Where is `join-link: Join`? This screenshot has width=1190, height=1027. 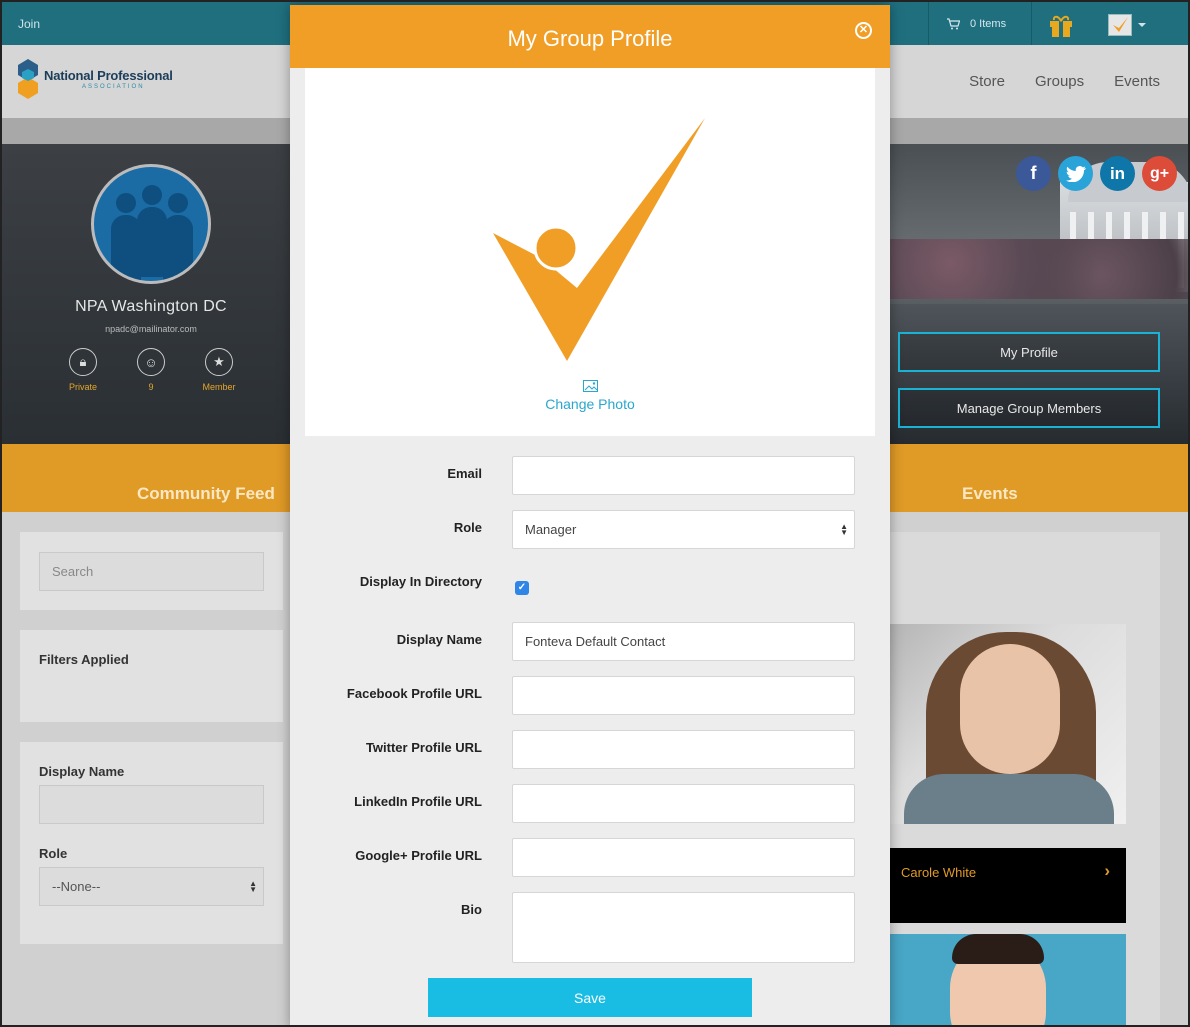
join-link: Join is located at coordinates (29, 24).